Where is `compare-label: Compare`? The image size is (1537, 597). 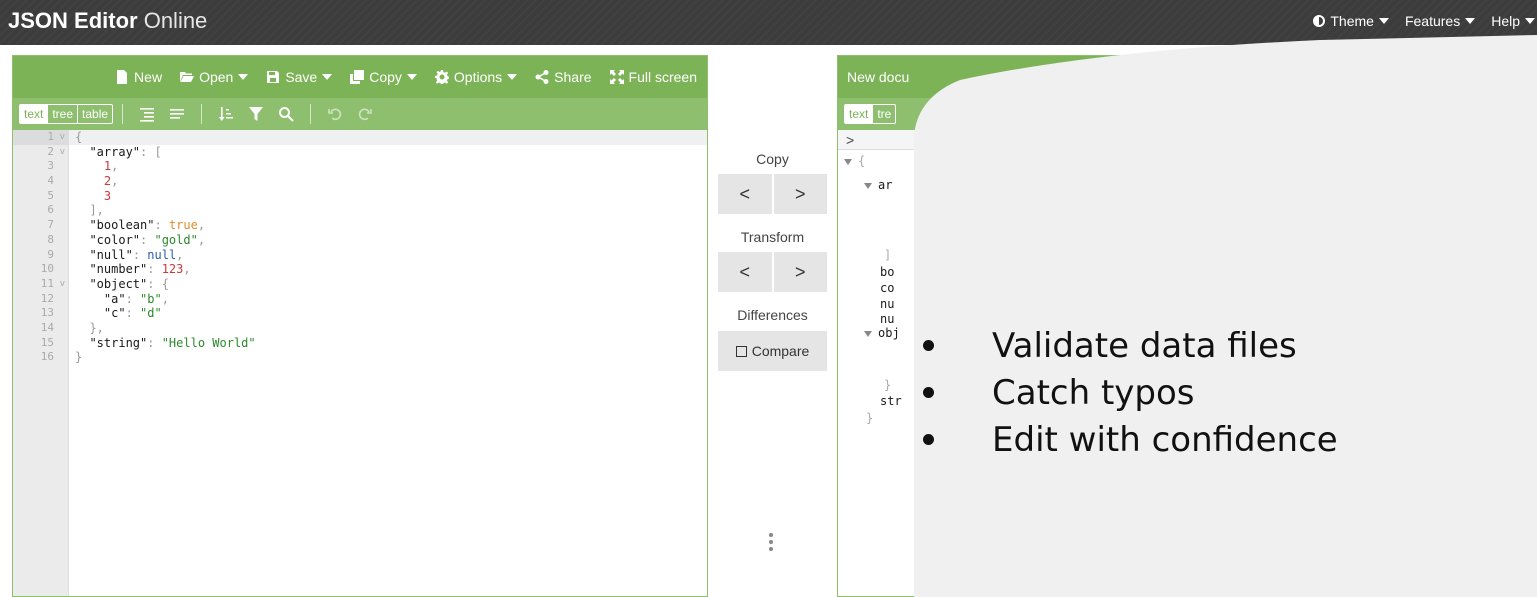 compare-label: Compare is located at coordinates (780, 351).